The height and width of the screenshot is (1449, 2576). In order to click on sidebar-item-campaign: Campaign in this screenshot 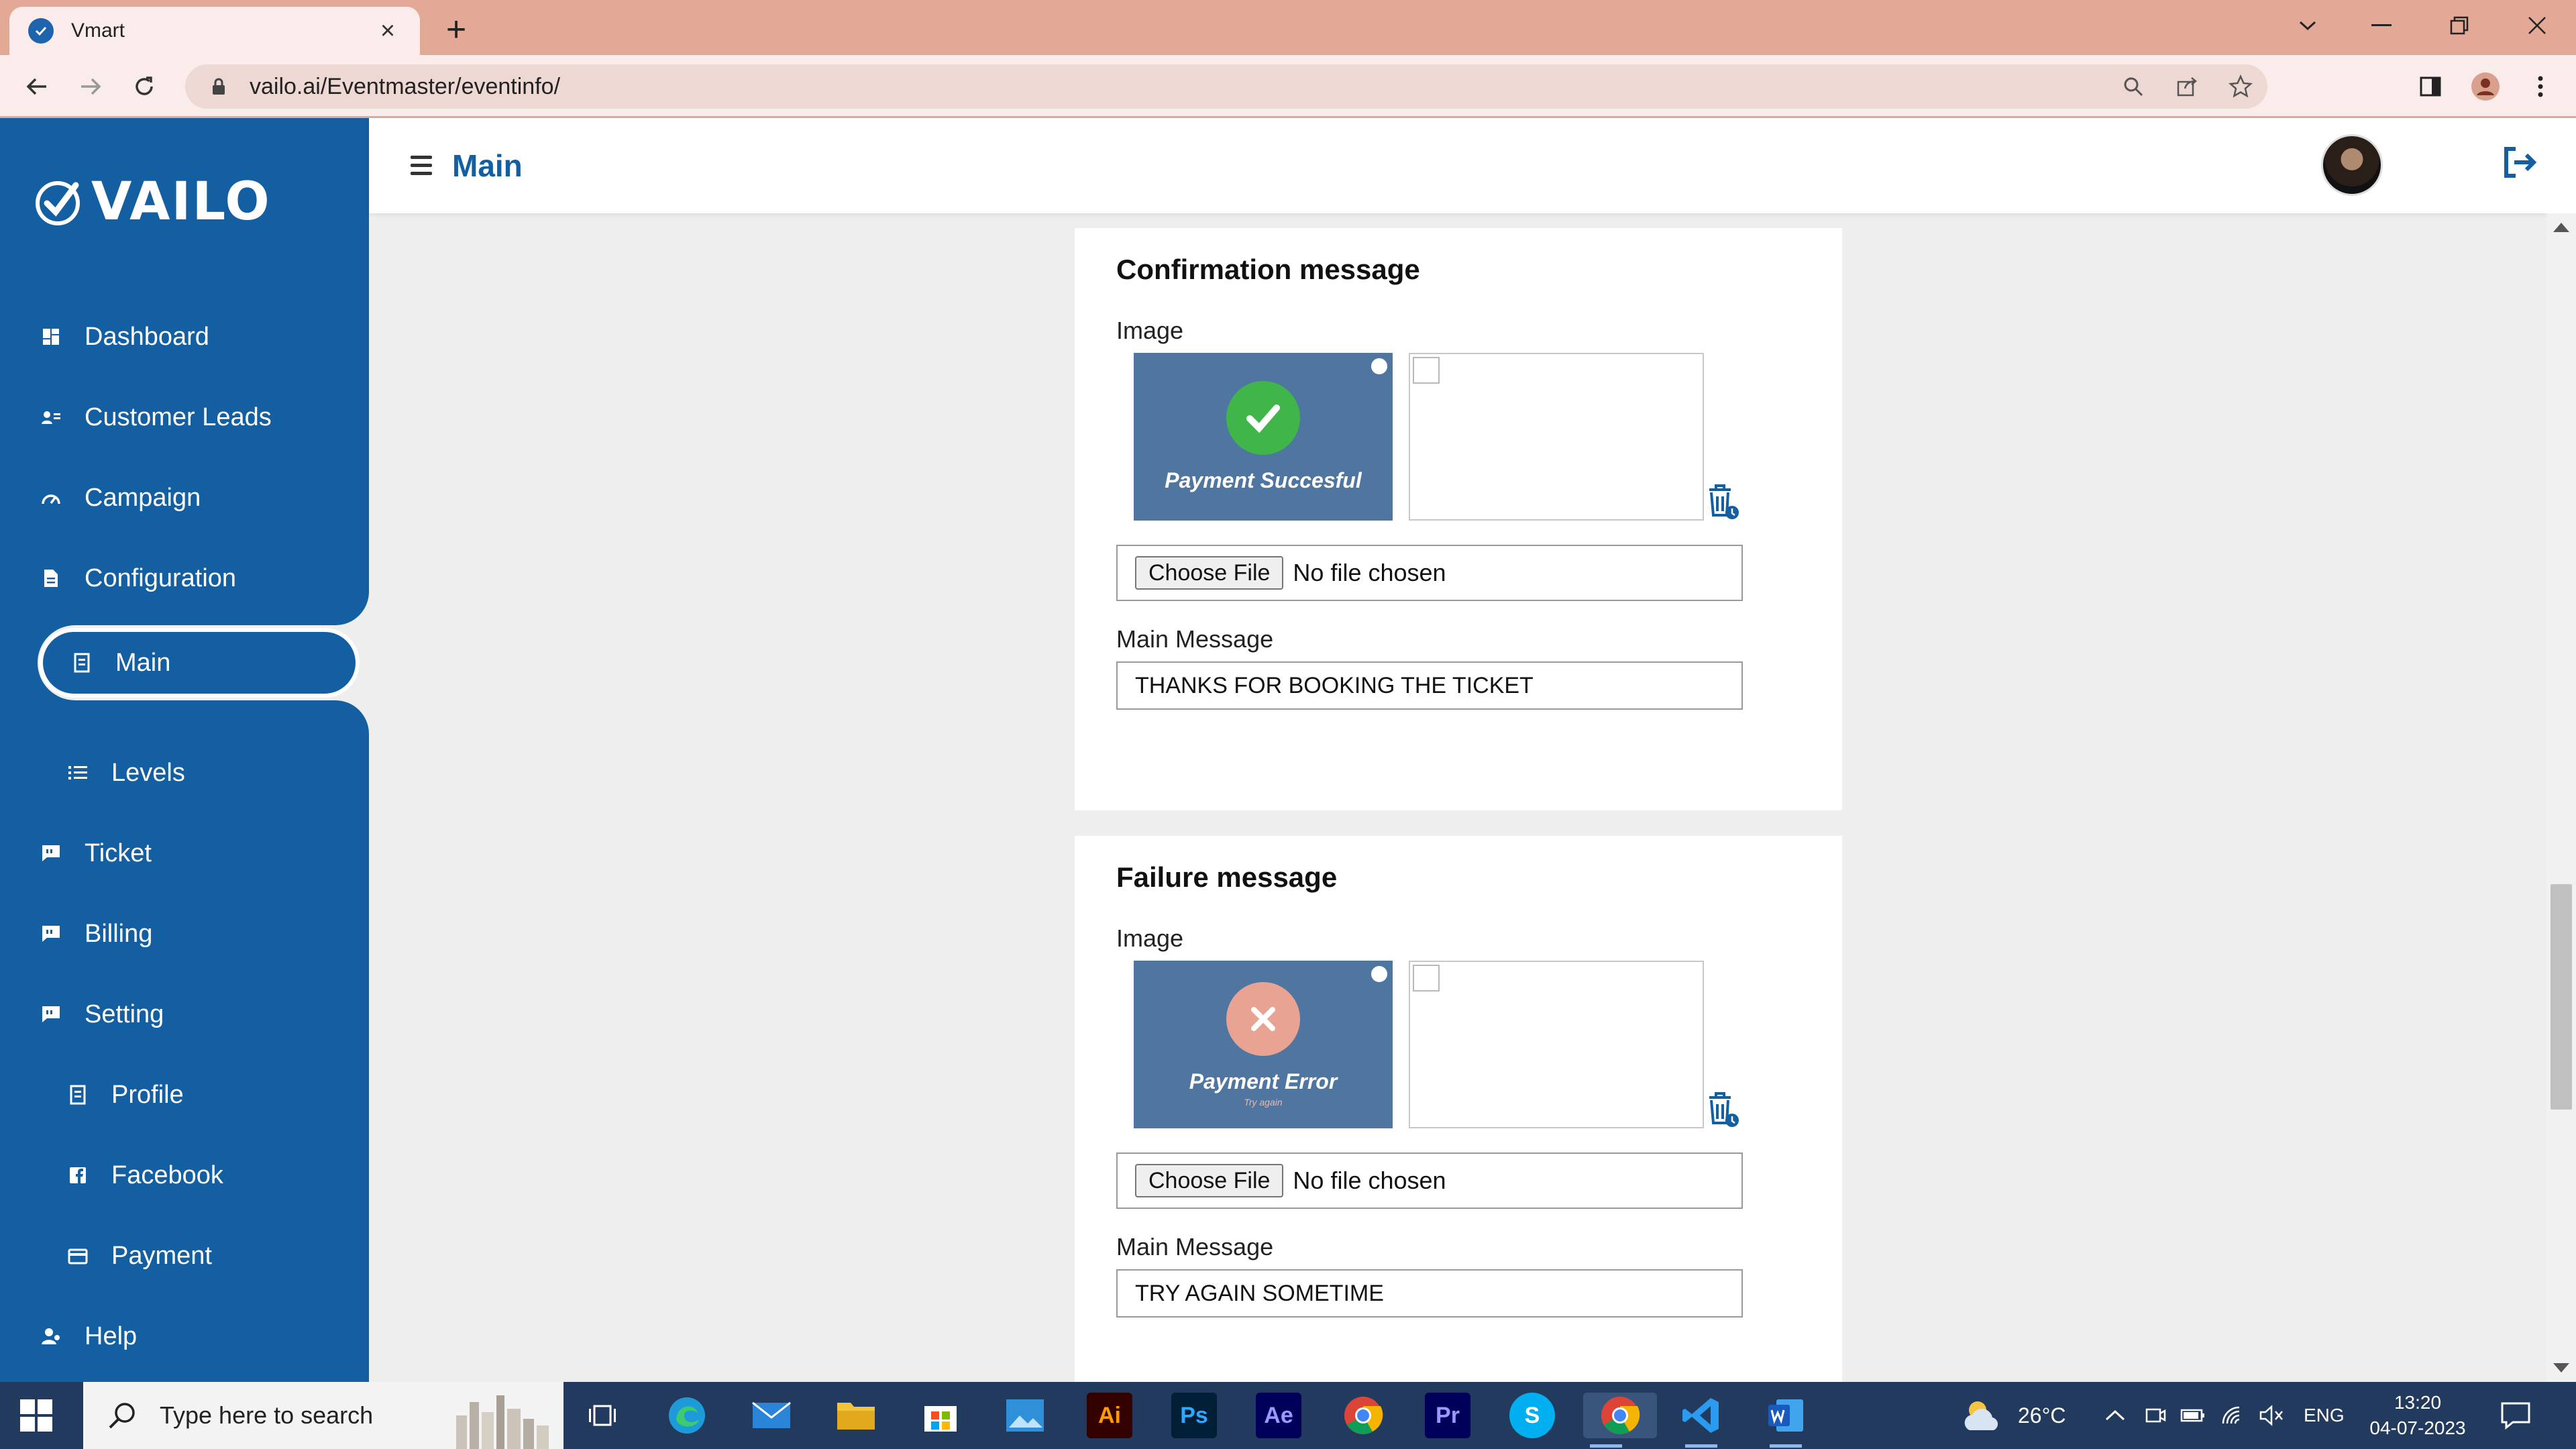, I will do `click(184, 497)`.